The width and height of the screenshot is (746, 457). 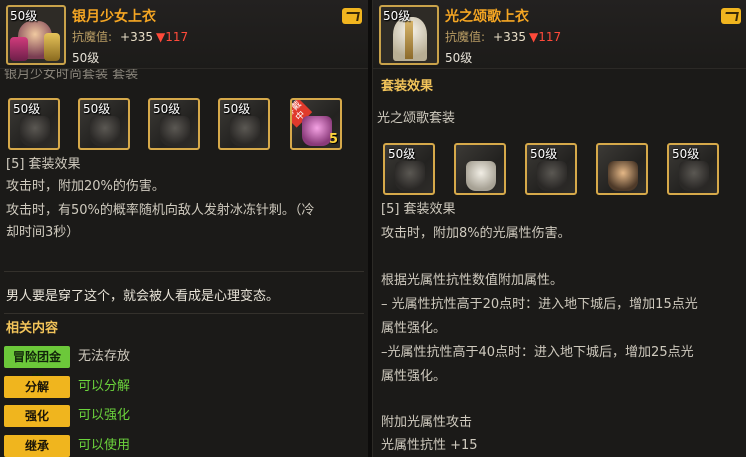 I want to click on effect-line: 攻击时，附加20%的伤害。, so click(x=85, y=186).